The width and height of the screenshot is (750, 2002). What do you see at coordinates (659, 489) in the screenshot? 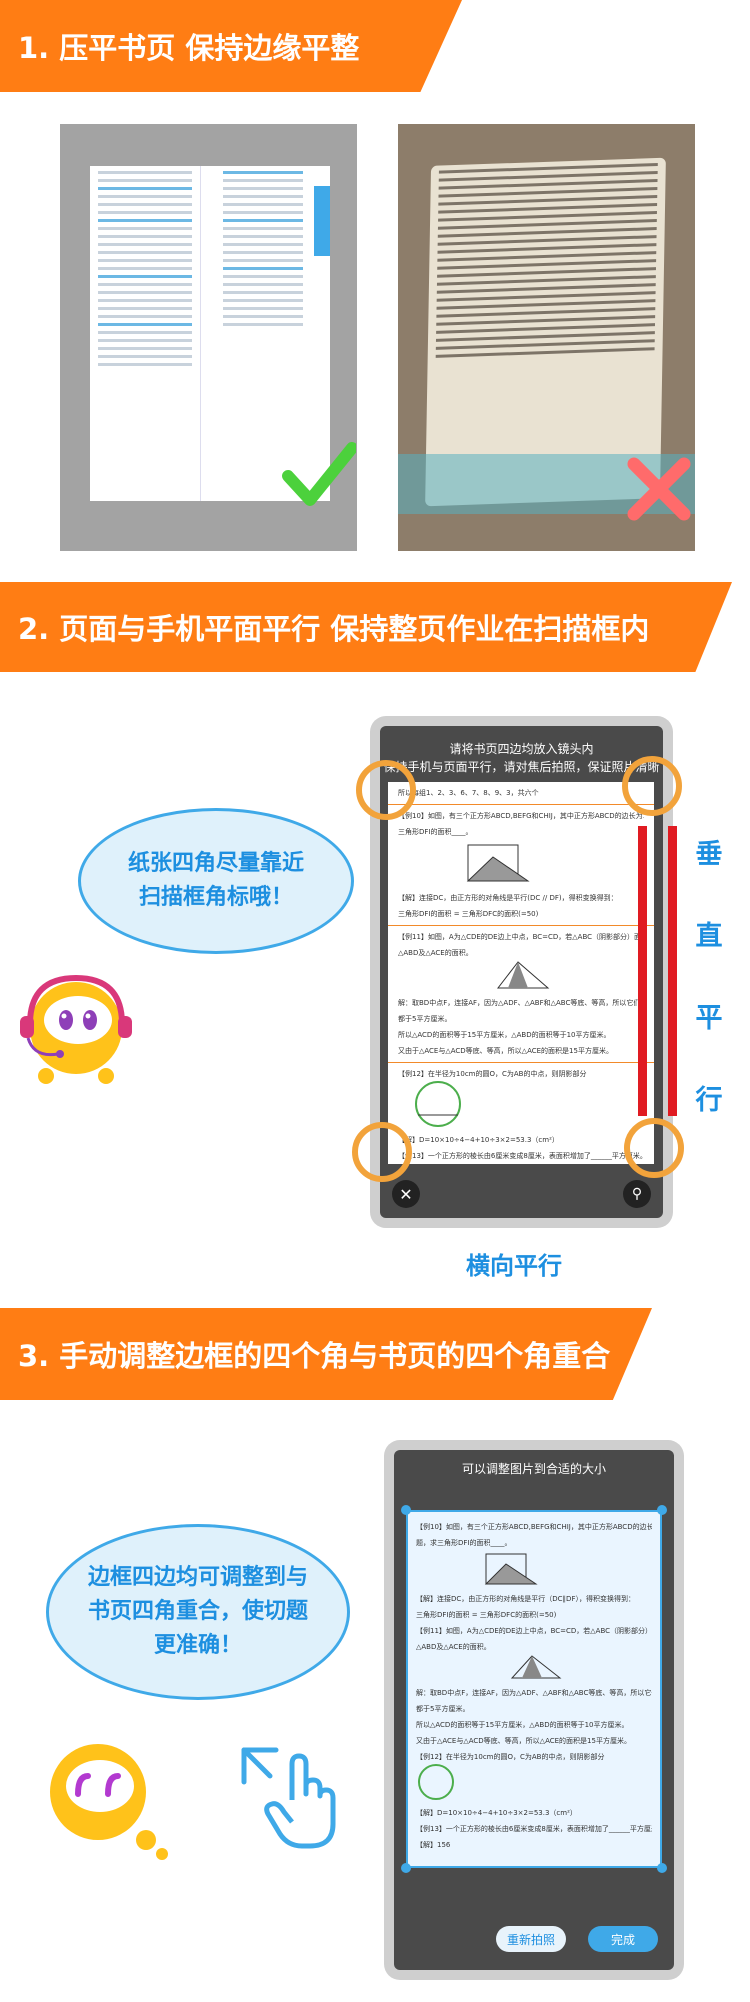
I see `cross-icon` at bounding box center [659, 489].